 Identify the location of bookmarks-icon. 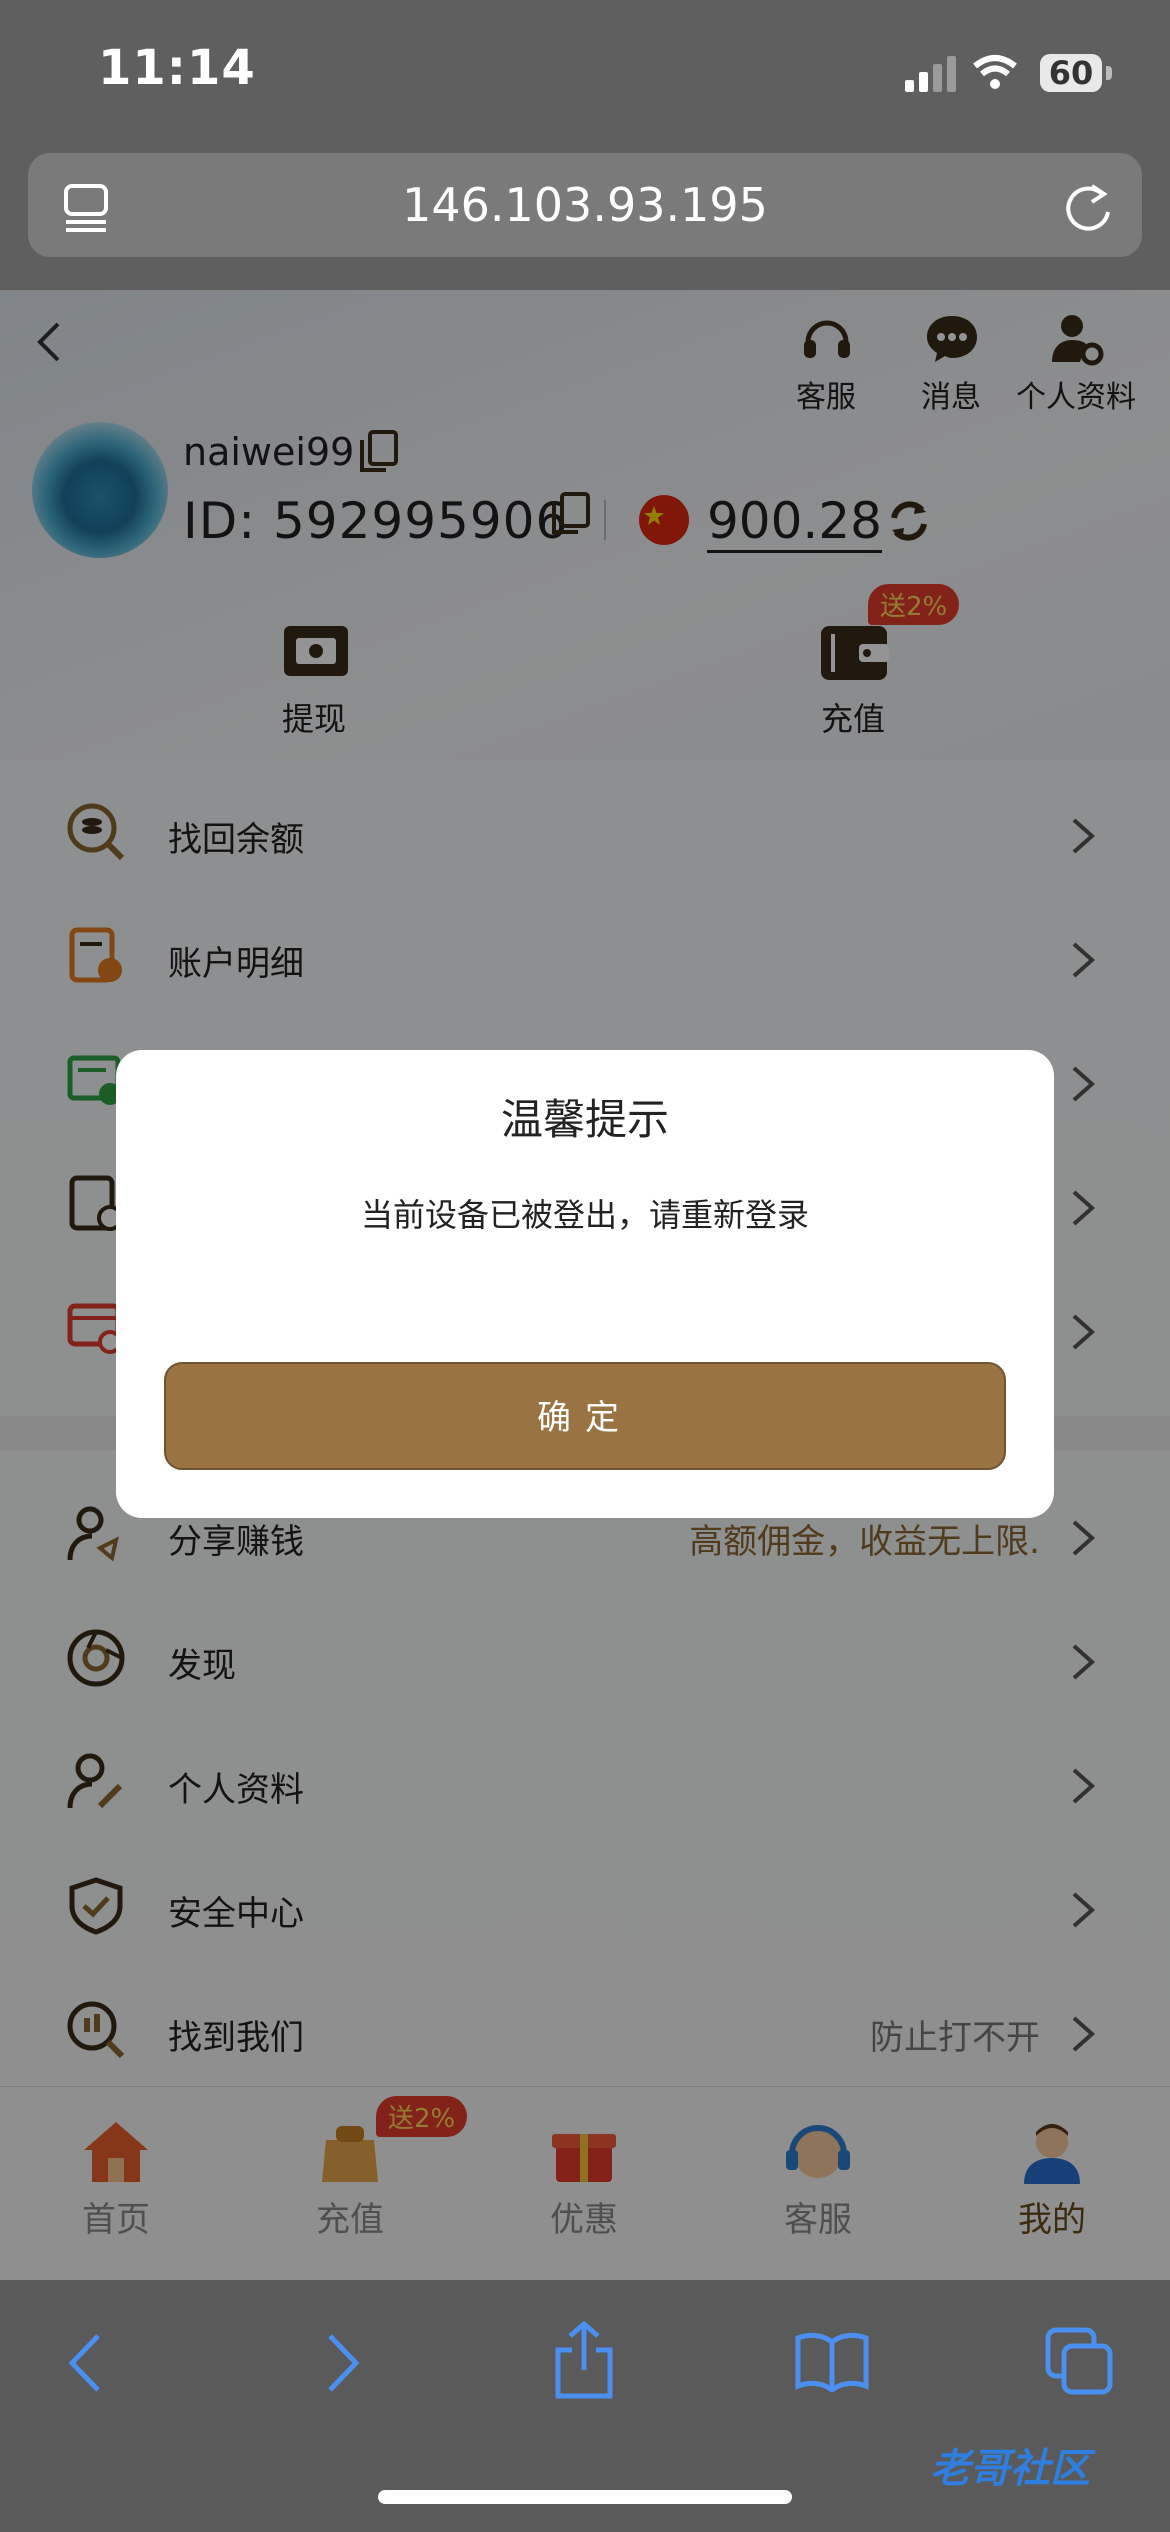
(832, 2361).